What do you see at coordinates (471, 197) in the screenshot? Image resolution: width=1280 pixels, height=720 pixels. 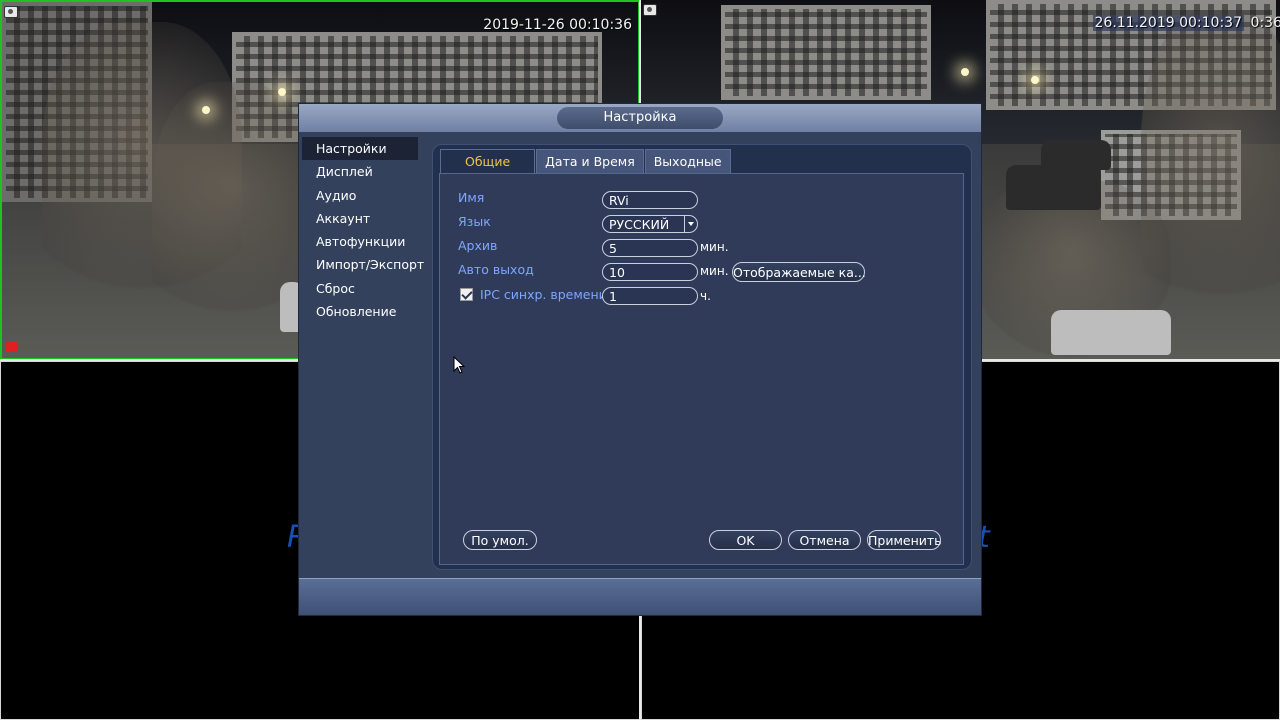 I see `name-label: Имя` at bounding box center [471, 197].